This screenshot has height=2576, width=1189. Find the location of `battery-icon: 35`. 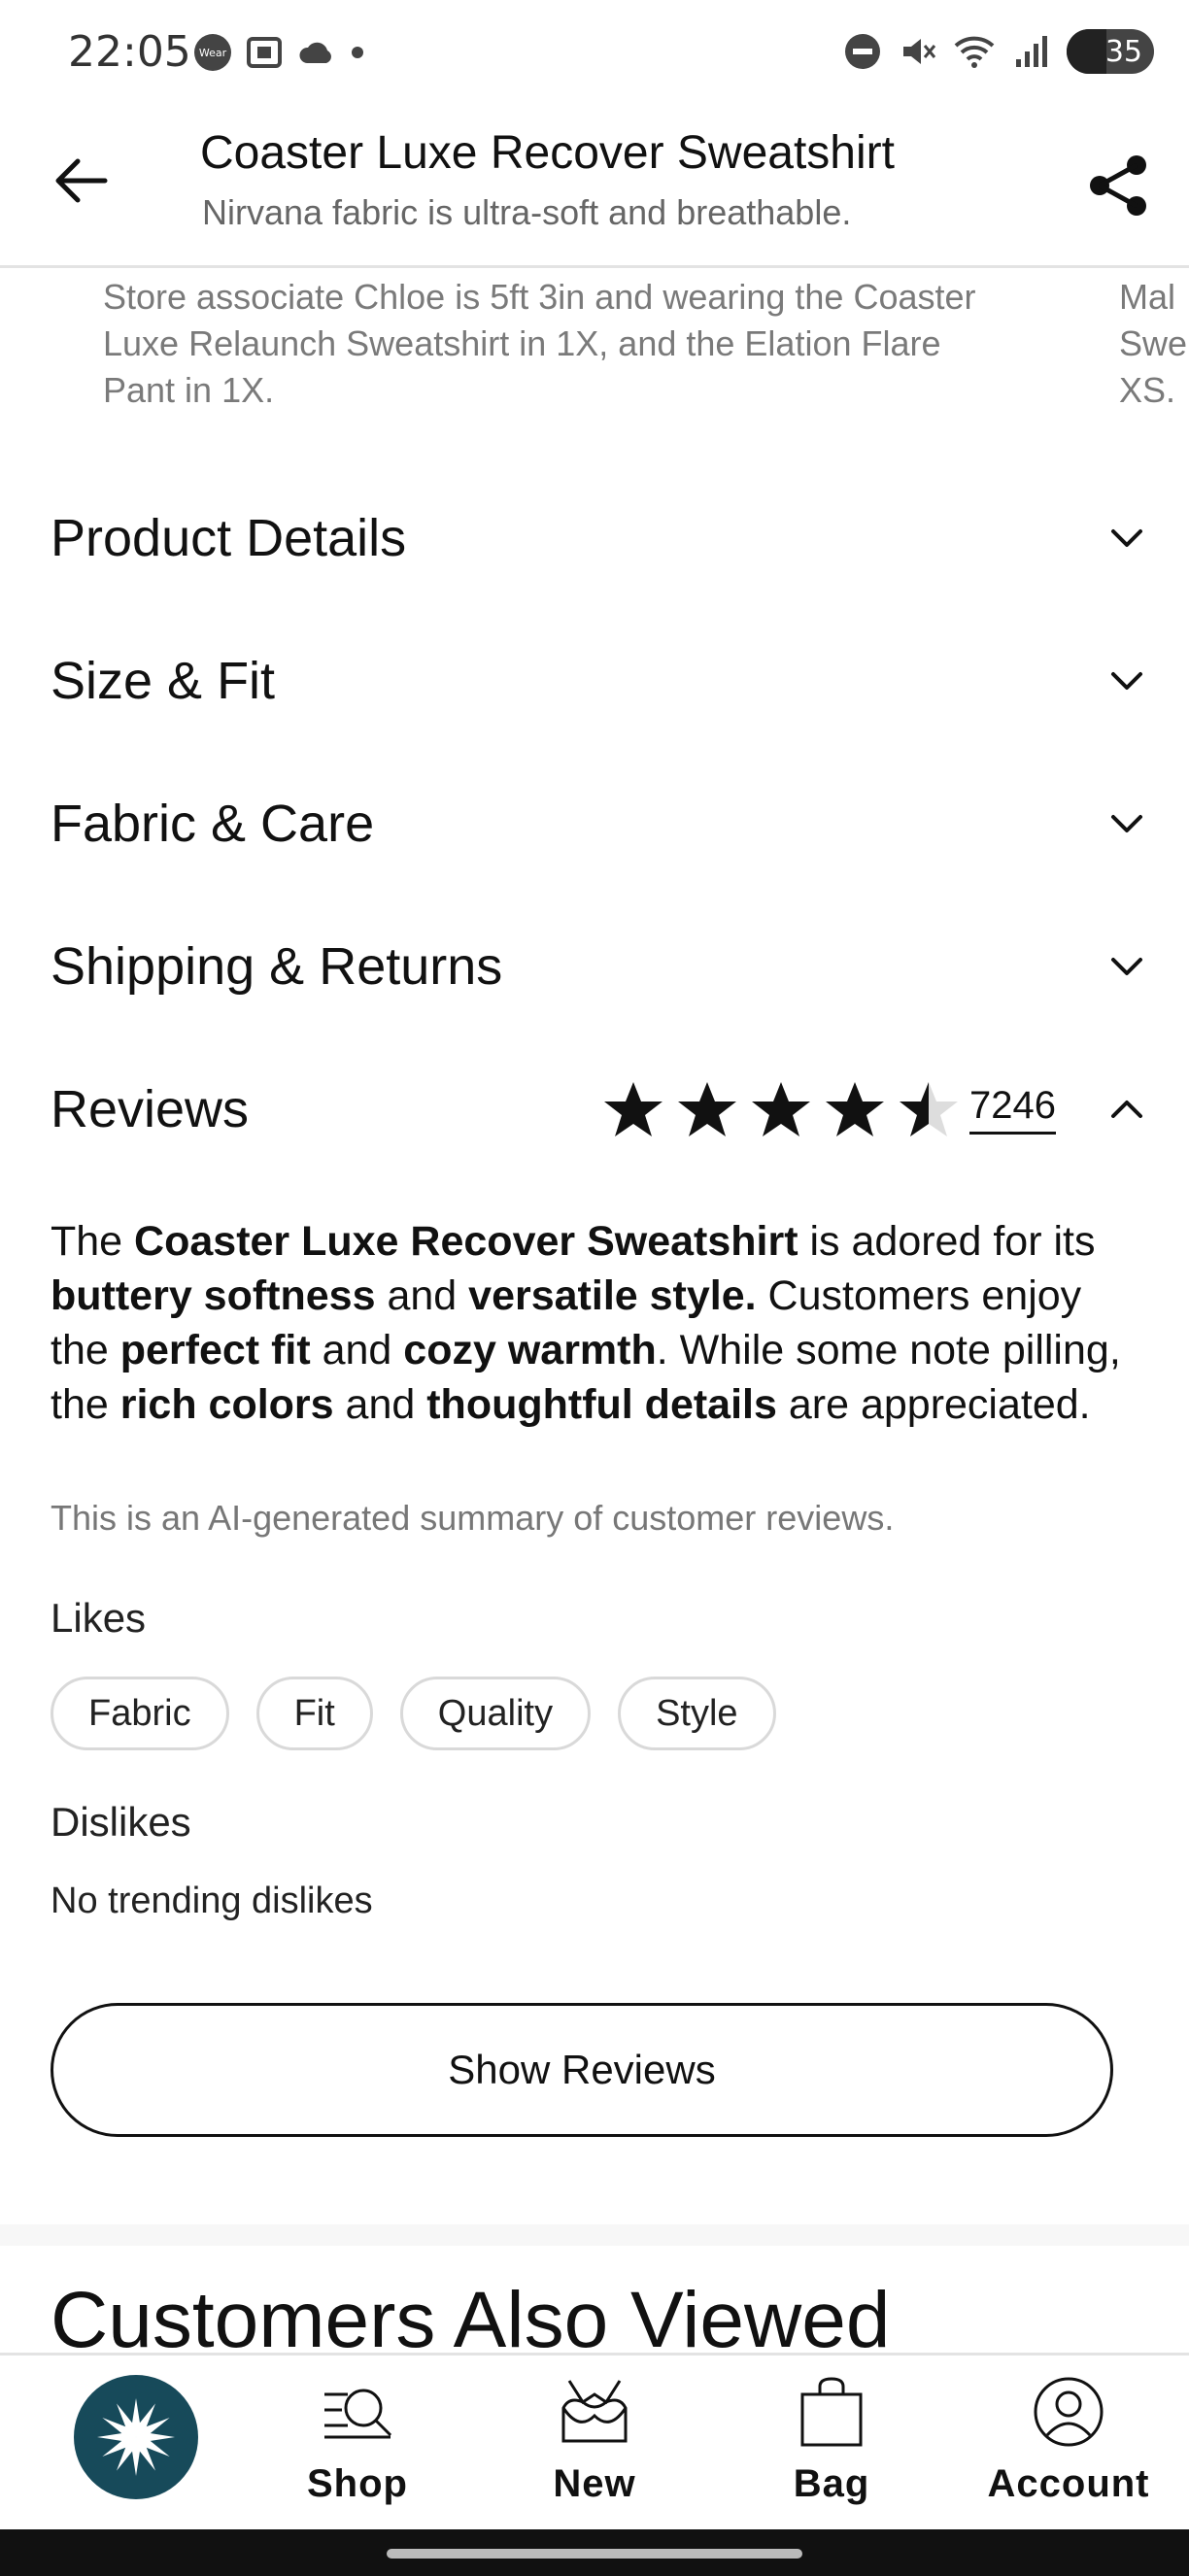

battery-icon: 35 is located at coordinates (1110, 51).